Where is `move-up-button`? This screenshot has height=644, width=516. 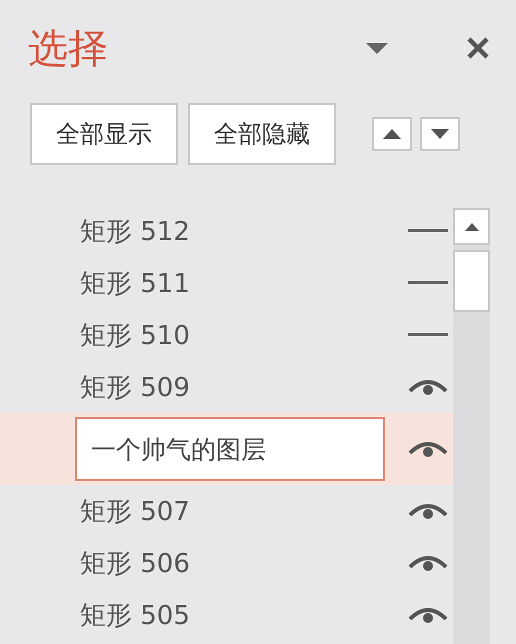
move-up-button is located at coordinates (392, 134).